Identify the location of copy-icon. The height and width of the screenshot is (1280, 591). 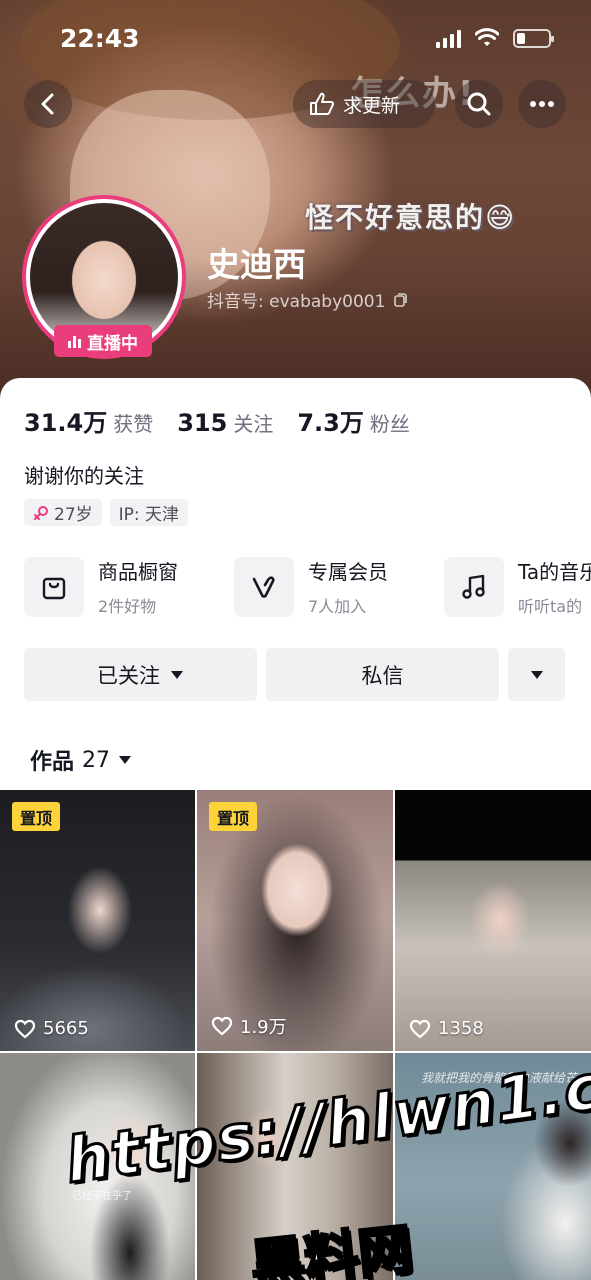
(399, 300).